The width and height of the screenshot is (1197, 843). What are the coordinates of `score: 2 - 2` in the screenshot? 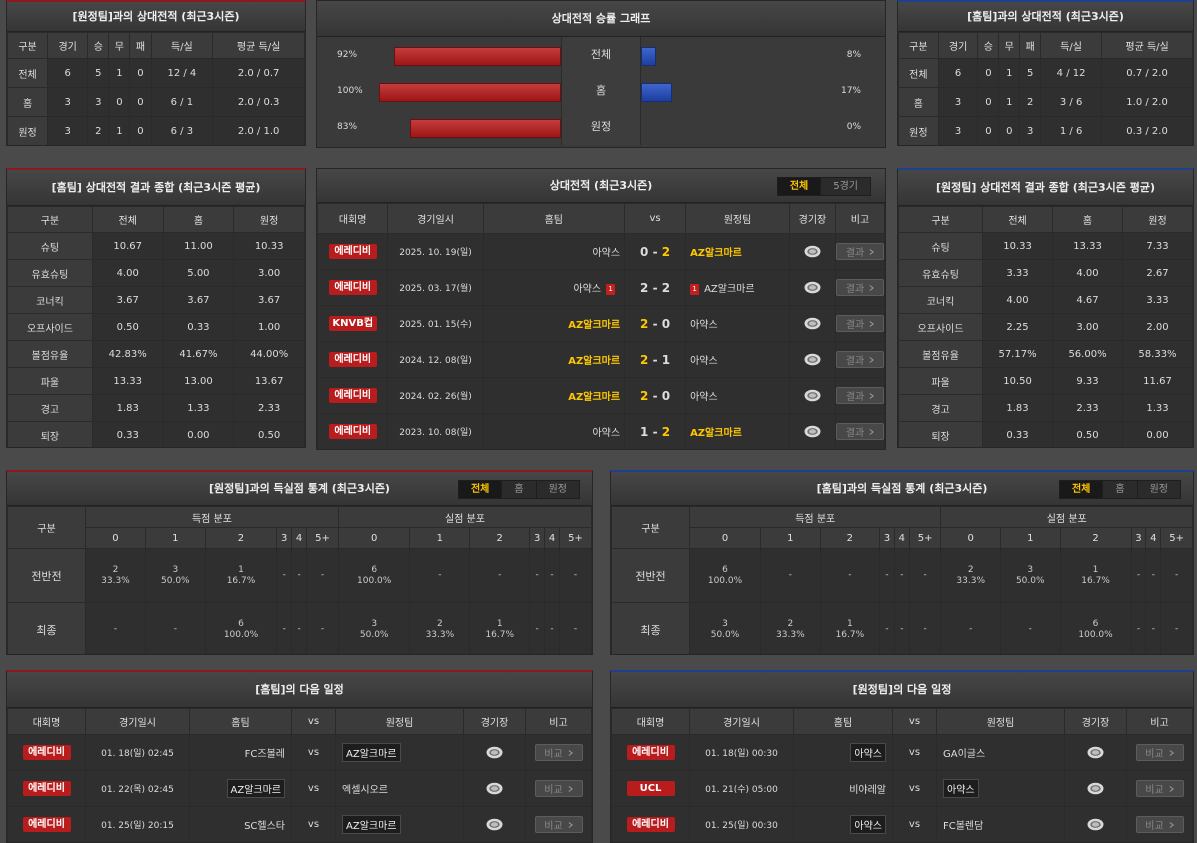 It's located at (655, 287).